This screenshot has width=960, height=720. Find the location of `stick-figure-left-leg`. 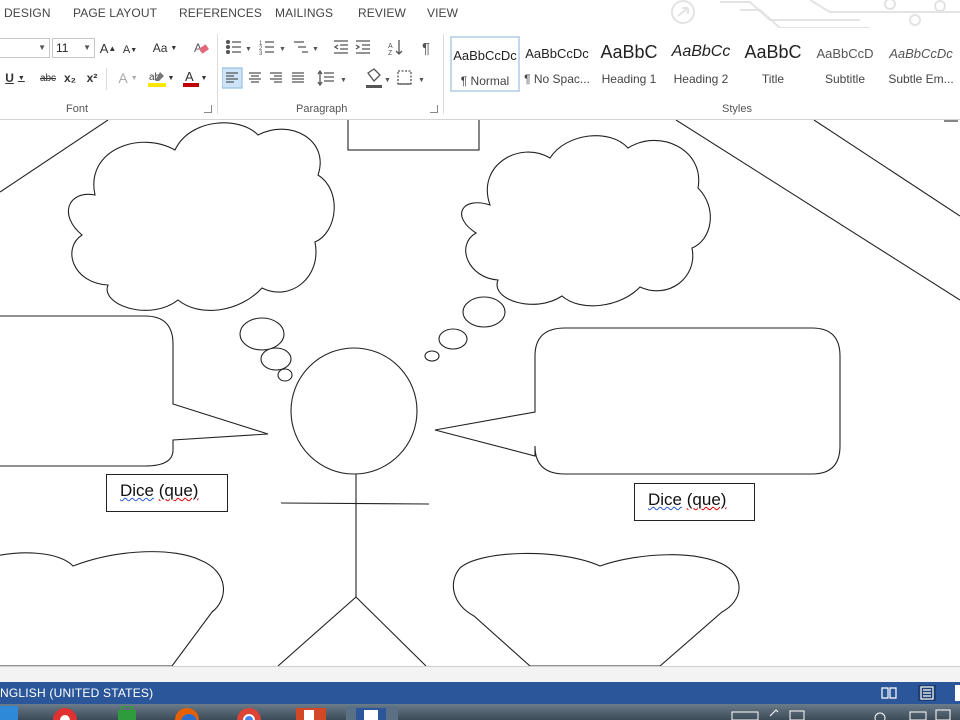

stick-figure-left-leg is located at coordinates (317, 631).